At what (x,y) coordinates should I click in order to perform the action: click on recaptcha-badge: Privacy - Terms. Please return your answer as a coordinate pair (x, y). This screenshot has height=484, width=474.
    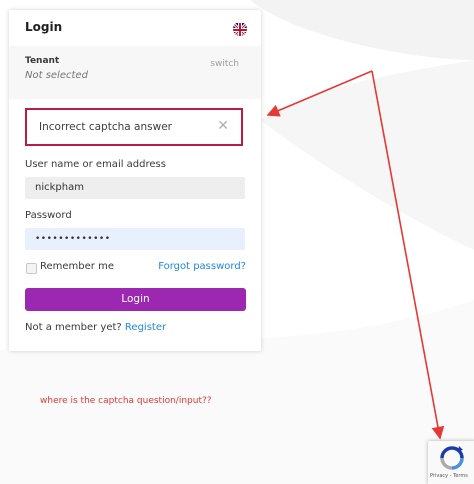
    Looking at the image, I should click on (451, 462).